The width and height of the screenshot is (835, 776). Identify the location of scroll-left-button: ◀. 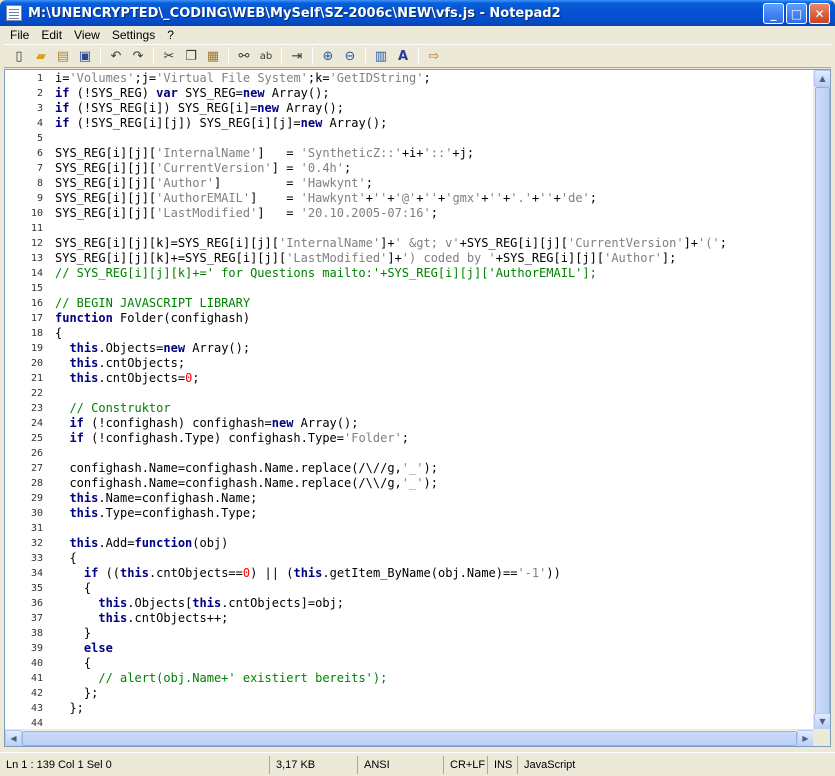
(13, 738).